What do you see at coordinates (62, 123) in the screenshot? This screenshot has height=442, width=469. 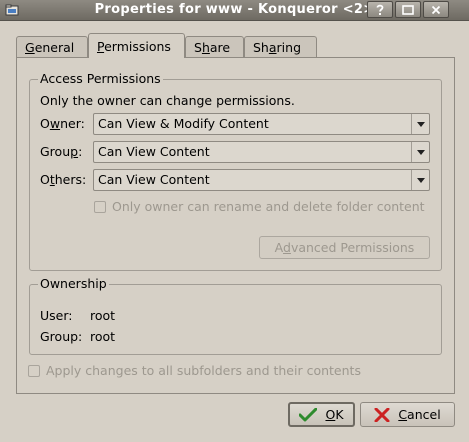 I see `owner-label: Owner:` at bounding box center [62, 123].